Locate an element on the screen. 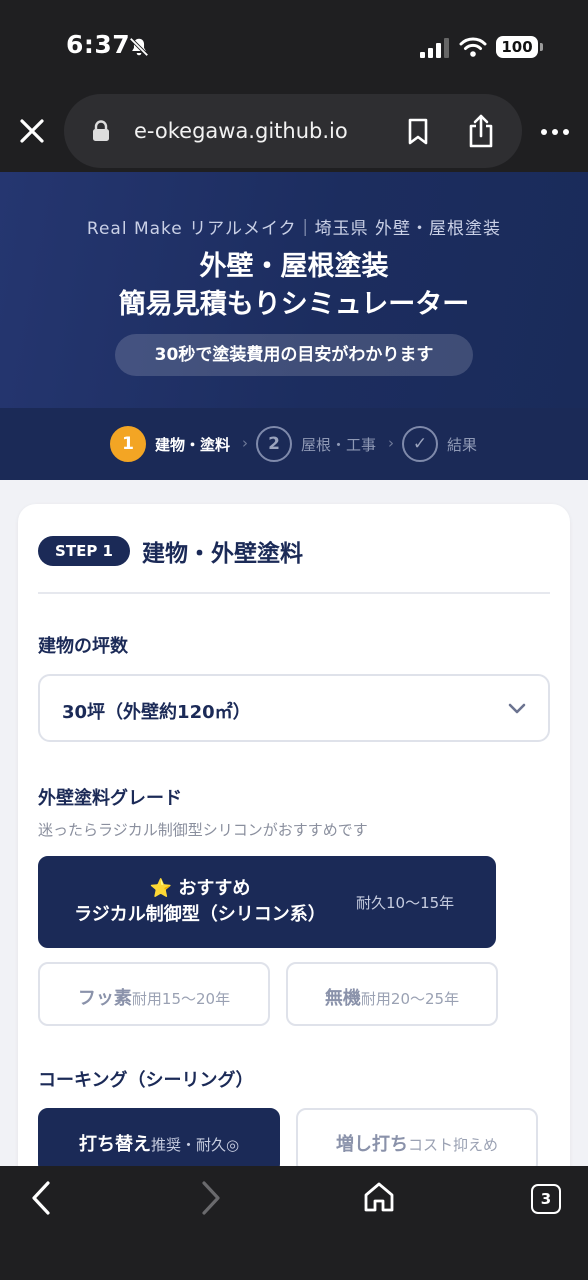 Image resolution: width=588 pixels, height=1280 pixels. step-3-label: 結果 is located at coordinates (462, 445).